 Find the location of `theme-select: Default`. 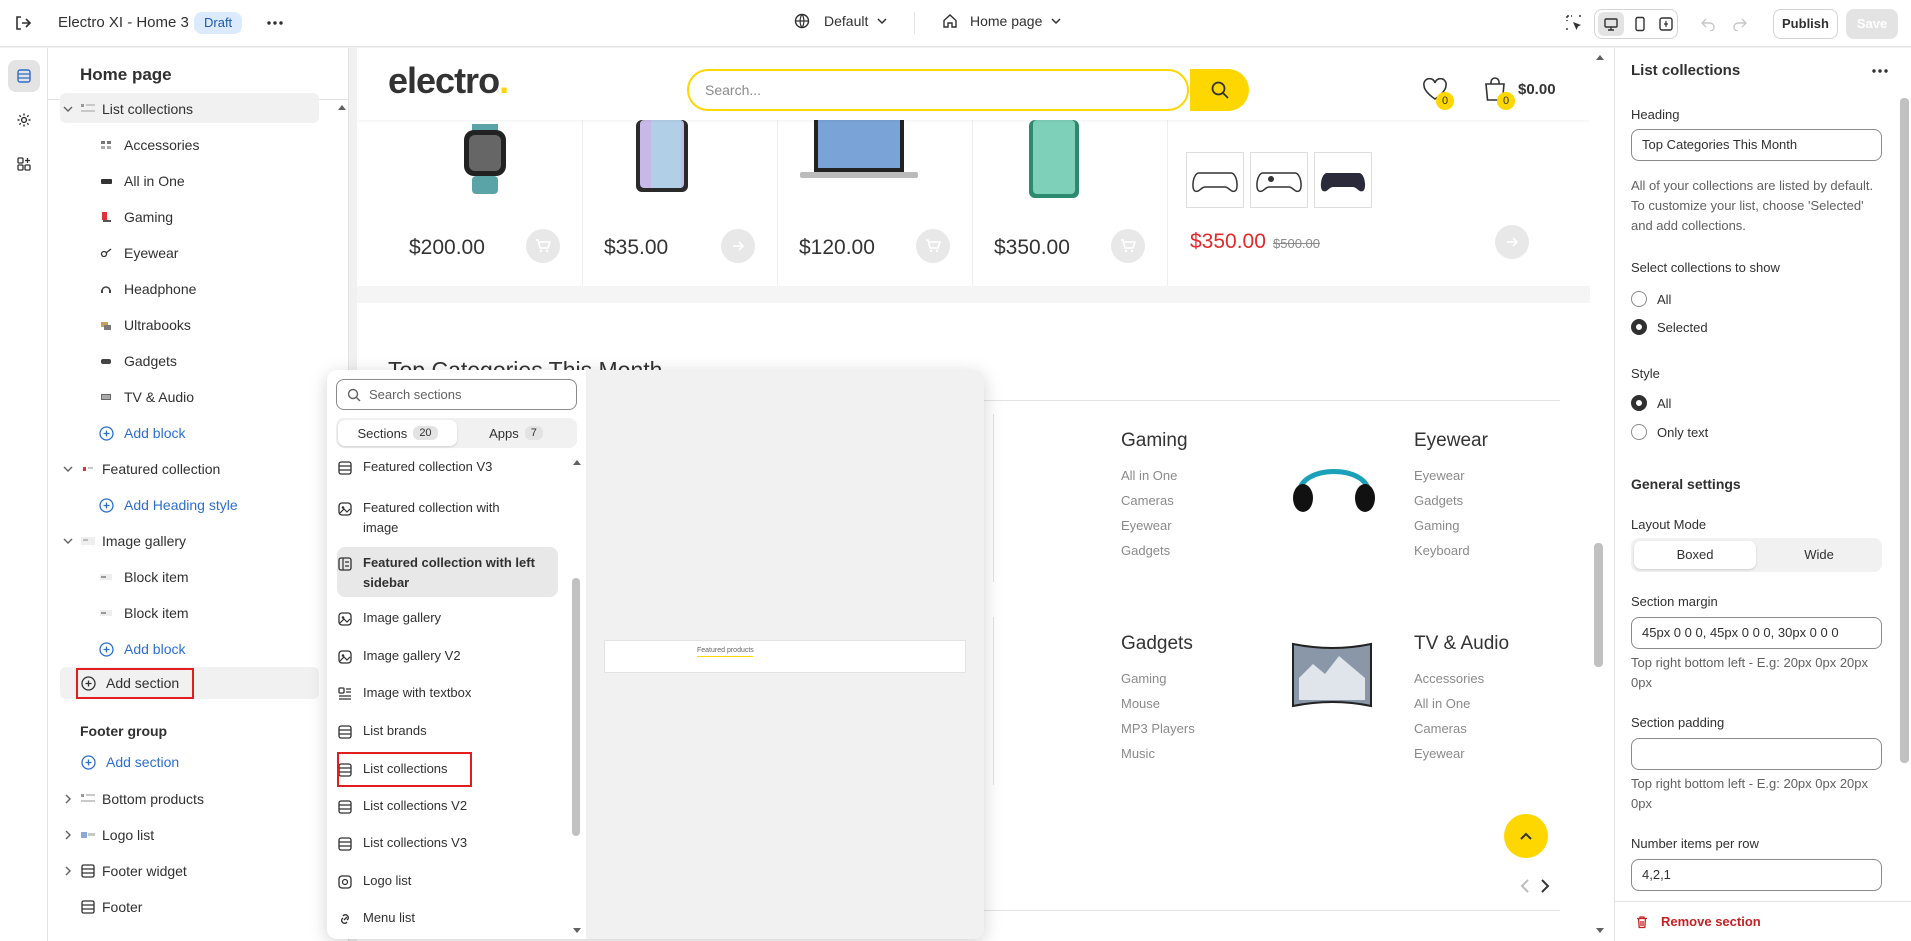

theme-select: Default is located at coordinates (841, 21).